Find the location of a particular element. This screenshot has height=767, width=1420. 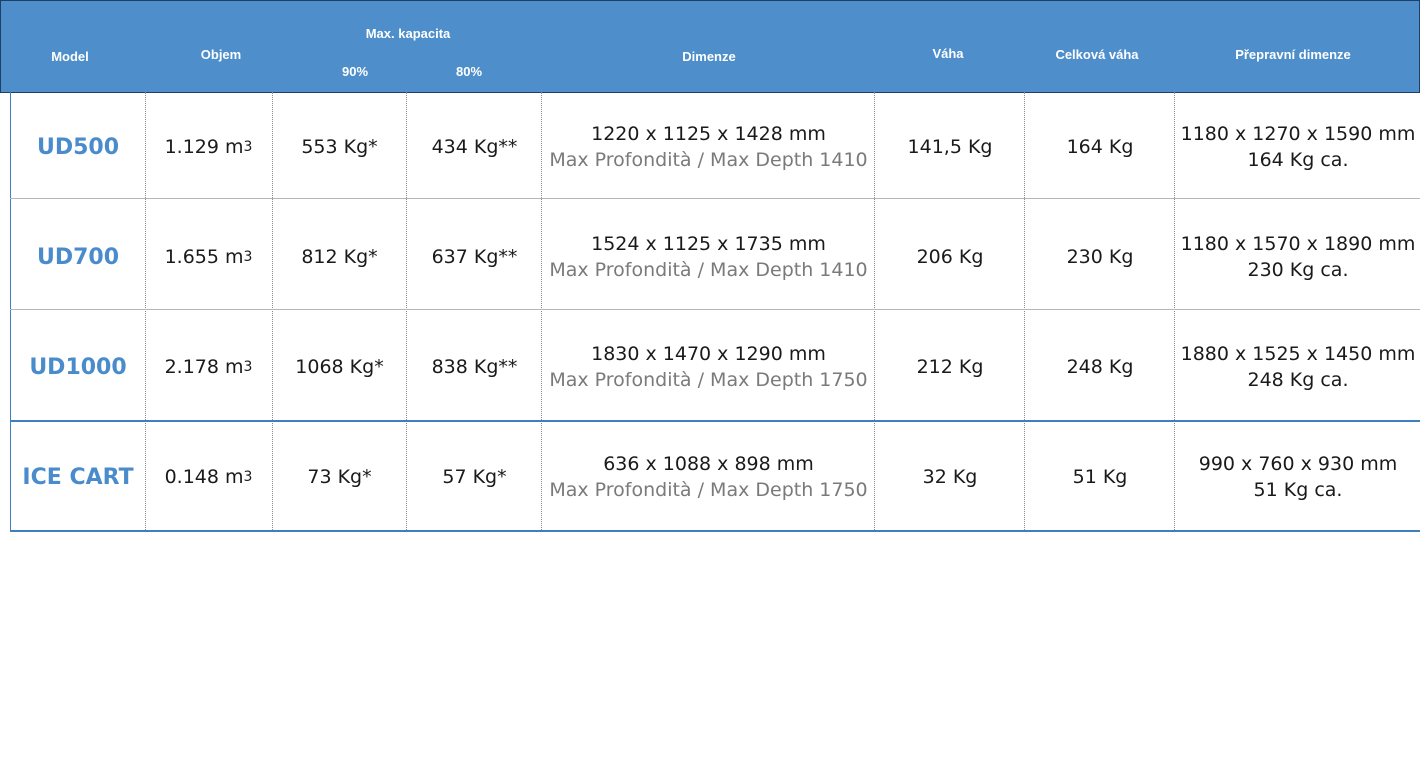

capacity-90: 73 Kg* is located at coordinates (339, 477).